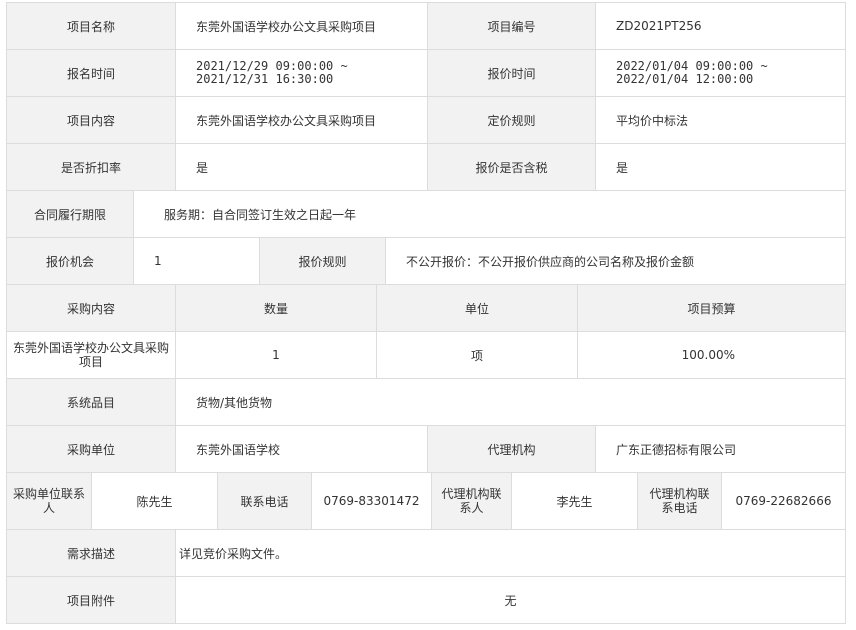  I want to click on procurement-content-header: 采购内容, so click(91, 308).